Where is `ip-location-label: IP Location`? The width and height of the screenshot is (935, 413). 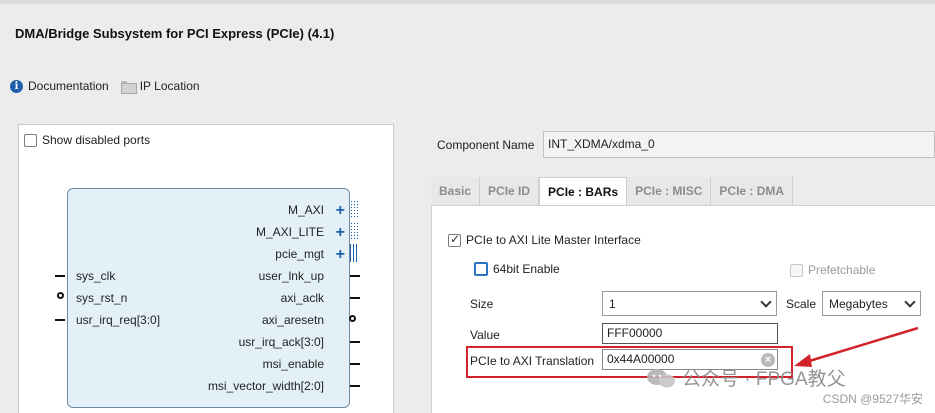 ip-location-label: IP Location is located at coordinates (169, 86).